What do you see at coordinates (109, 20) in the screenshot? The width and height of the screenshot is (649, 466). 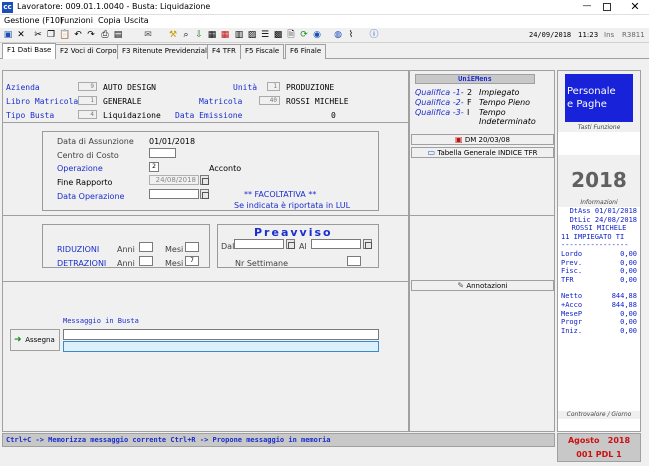 I see `menu-copia: Copia` at bounding box center [109, 20].